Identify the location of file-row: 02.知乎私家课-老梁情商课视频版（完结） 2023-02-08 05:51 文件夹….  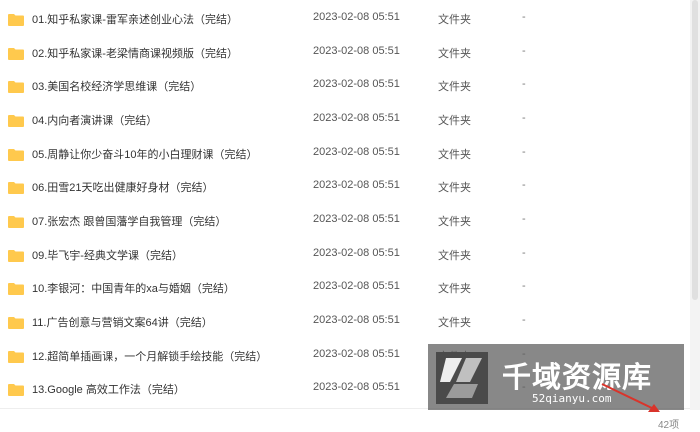
(345, 53).